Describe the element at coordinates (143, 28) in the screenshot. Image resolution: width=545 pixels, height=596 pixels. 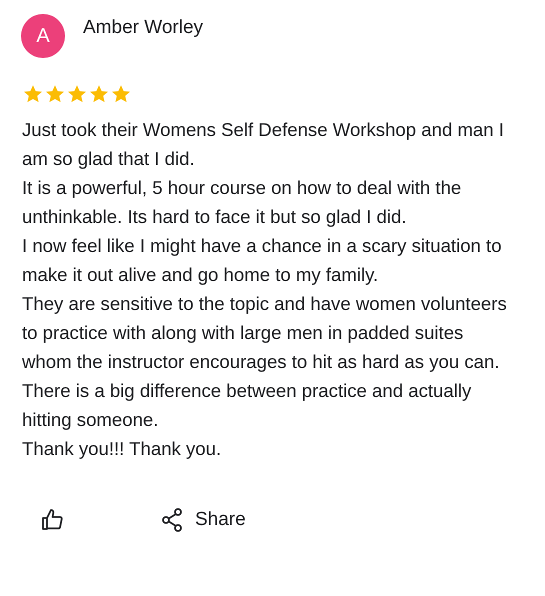
I see `author-name: Amber Worley` at that location.